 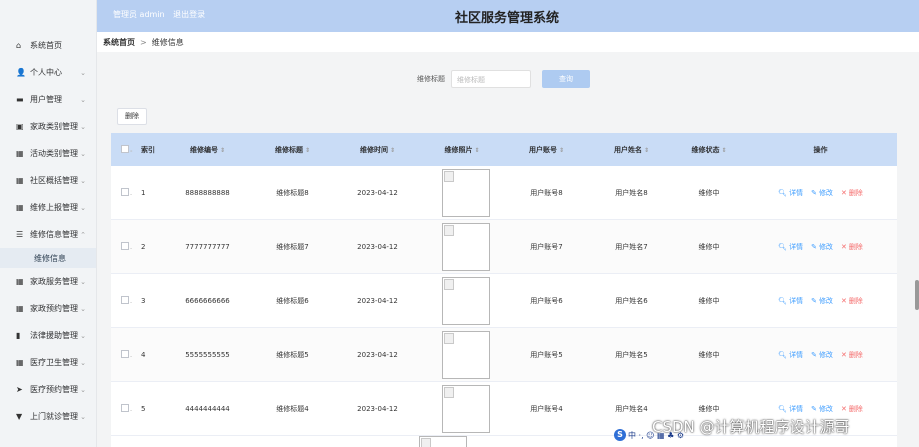 I want to click on sidebar-item-12: ➤ 医疗预约管理 ⌄, so click(x=48, y=389).